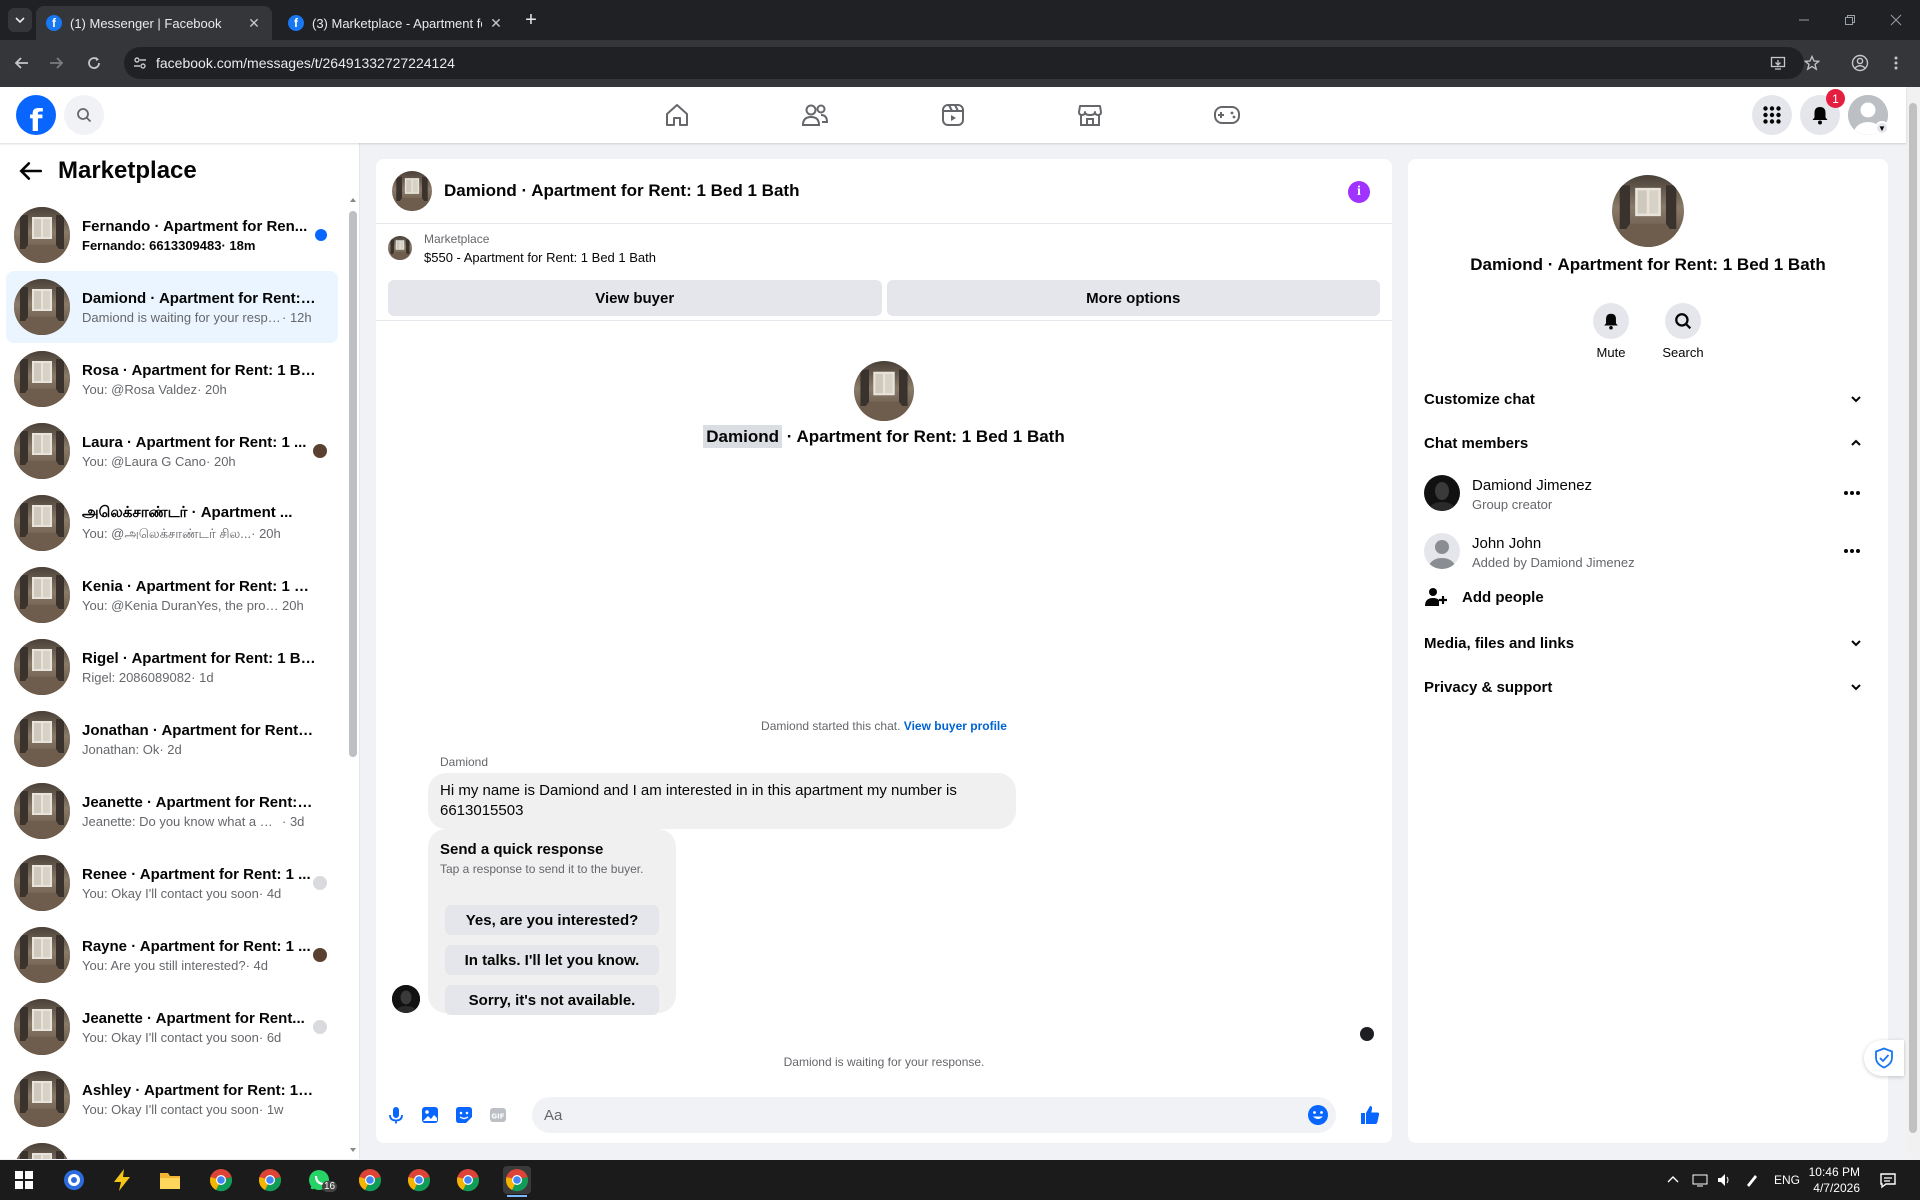 The height and width of the screenshot is (1200, 1920). Describe the element at coordinates (1318, 1115) in the screenshot. I see `emoji-icon` at that location.